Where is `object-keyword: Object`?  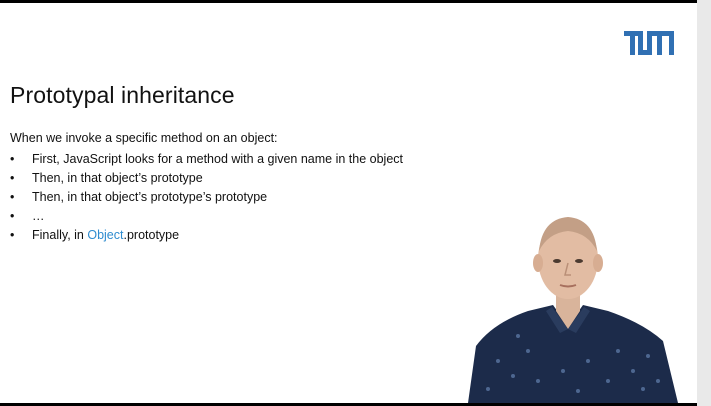
object-keyword: Object is located at coordinates (105, 235).